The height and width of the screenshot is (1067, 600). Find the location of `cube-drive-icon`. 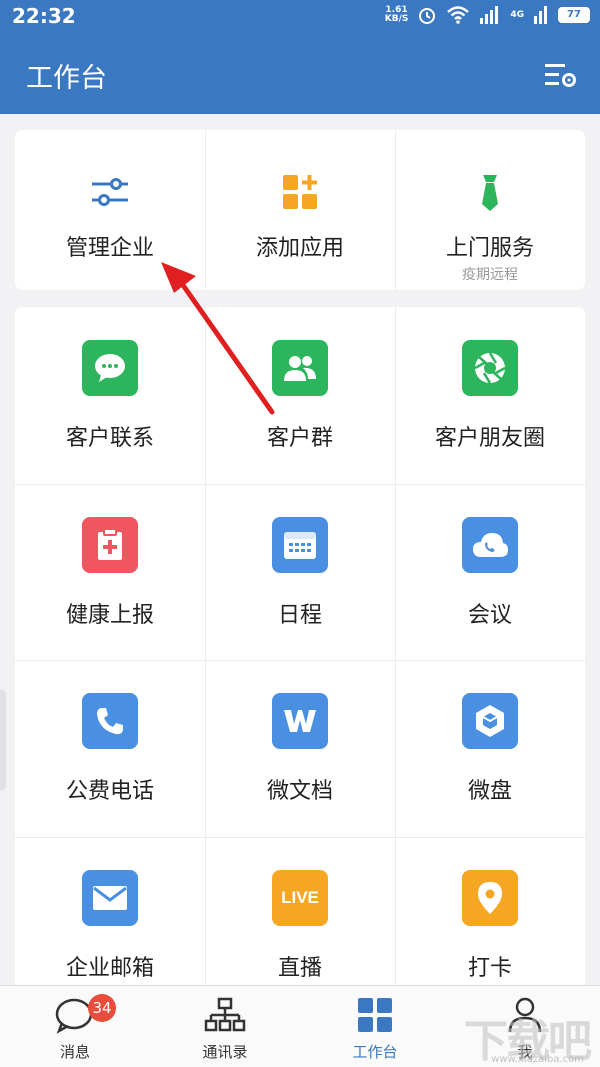

cube-drive-icon is located at coordinates (490, 721).